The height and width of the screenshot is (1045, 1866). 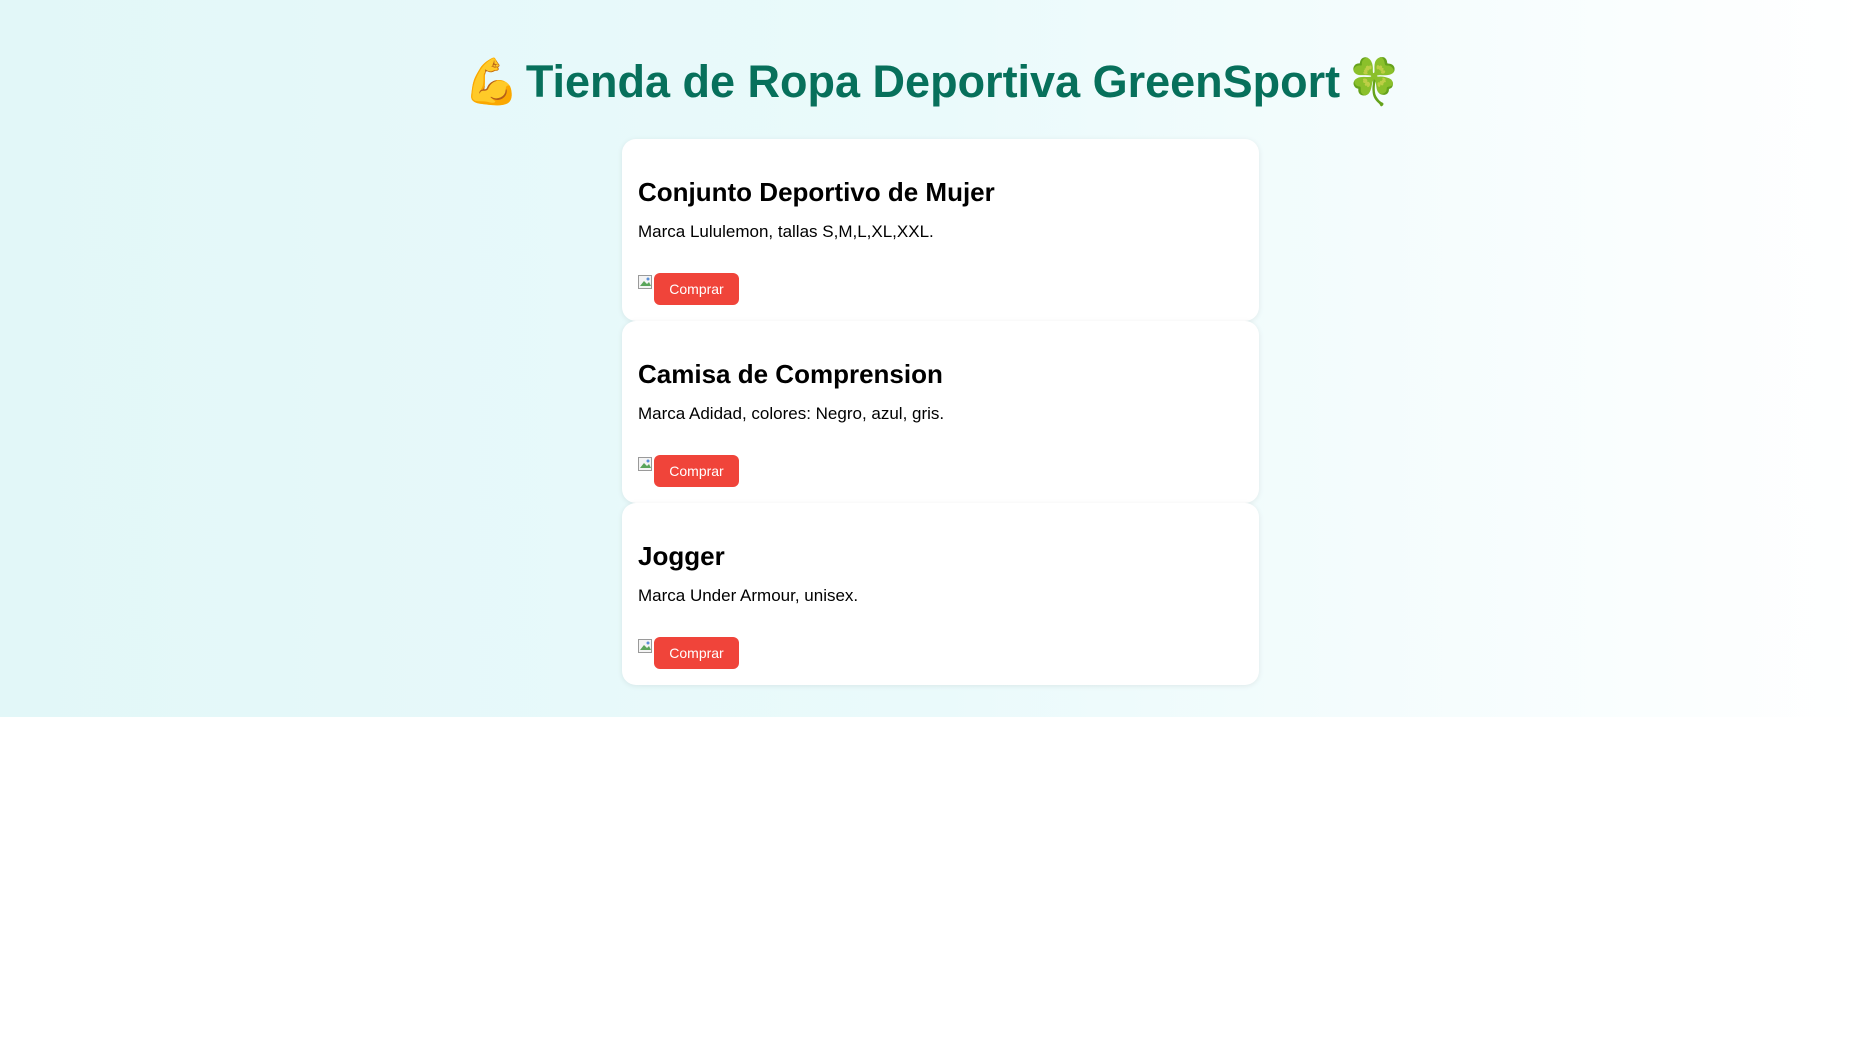 What do you see at coordinates (491, 81) in the screenshot?
I see `flexed-biceps-icon: 💪` at bounding box center [491, 81].